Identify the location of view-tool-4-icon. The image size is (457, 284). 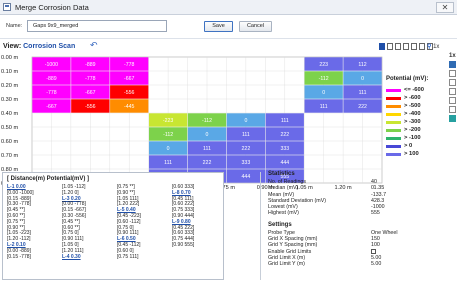
(406, 46).